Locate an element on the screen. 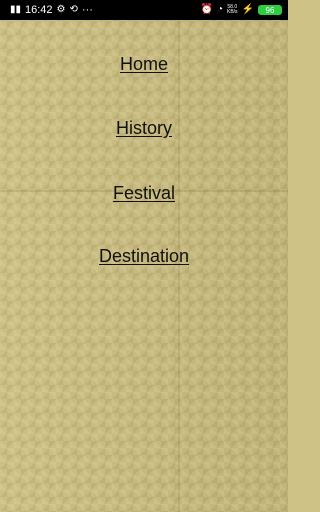 This screenshot has width=320, height=512. festival-link: Festival is located at coordinates (144, 193).